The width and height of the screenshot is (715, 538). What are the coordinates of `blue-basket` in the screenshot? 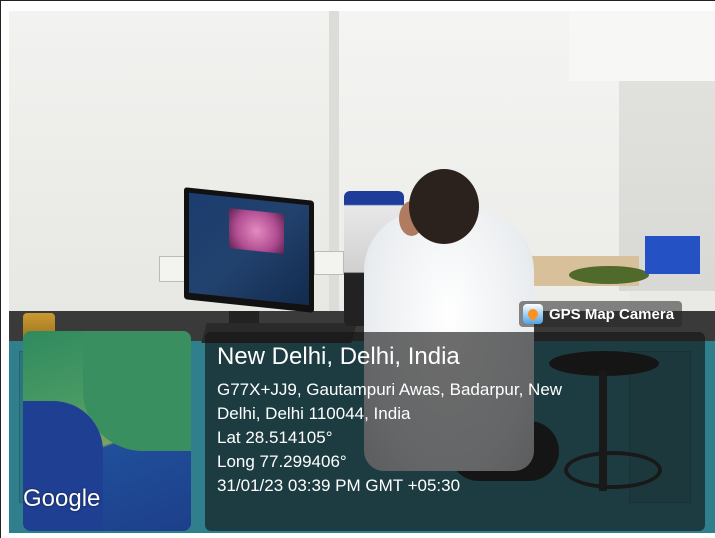 It's located at (672, 255).